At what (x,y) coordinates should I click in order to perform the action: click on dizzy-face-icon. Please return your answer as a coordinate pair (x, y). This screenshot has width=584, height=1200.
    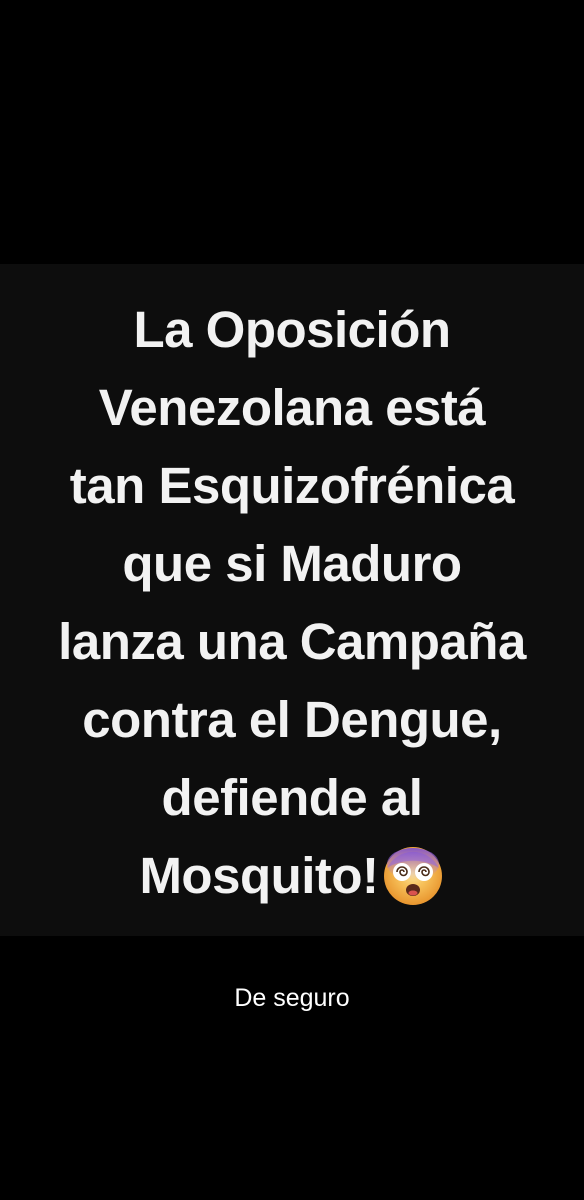
    Looking at the image, I should click on (413, 876).